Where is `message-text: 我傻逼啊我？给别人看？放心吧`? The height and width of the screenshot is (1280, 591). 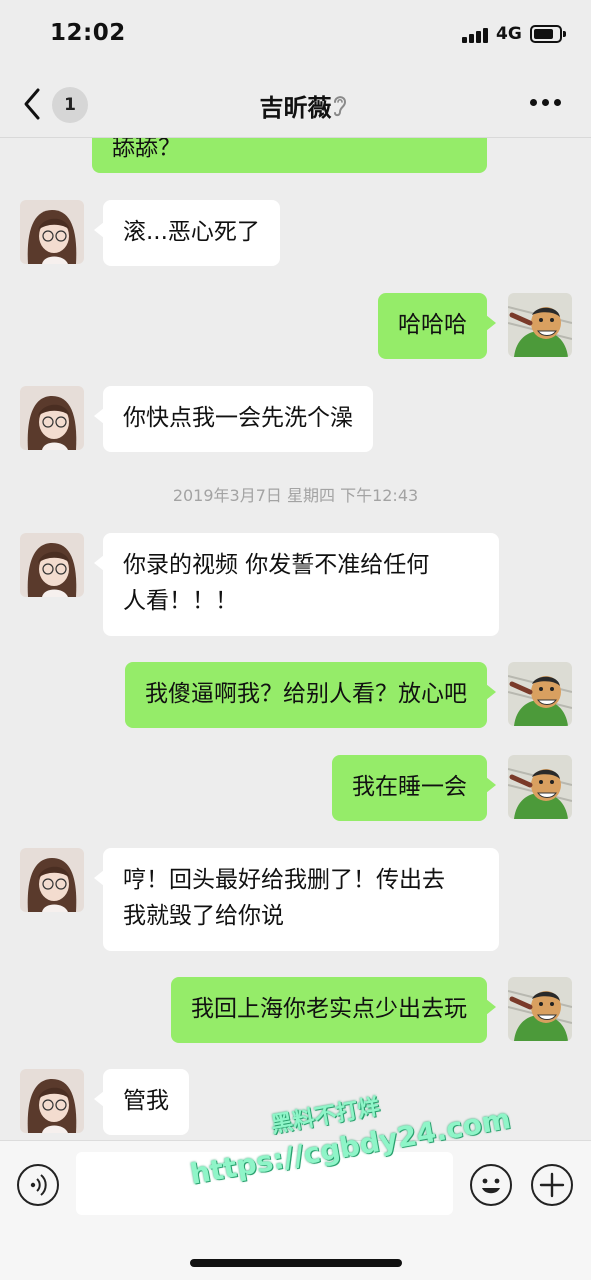
message-text: 我傻逼啊我？给别人看？放心吧 is located at coordinates (306, 694).